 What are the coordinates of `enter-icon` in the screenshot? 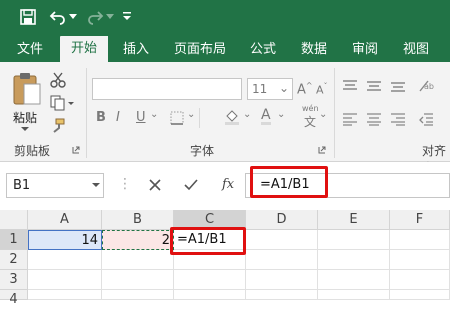 It's located at (191, 185).